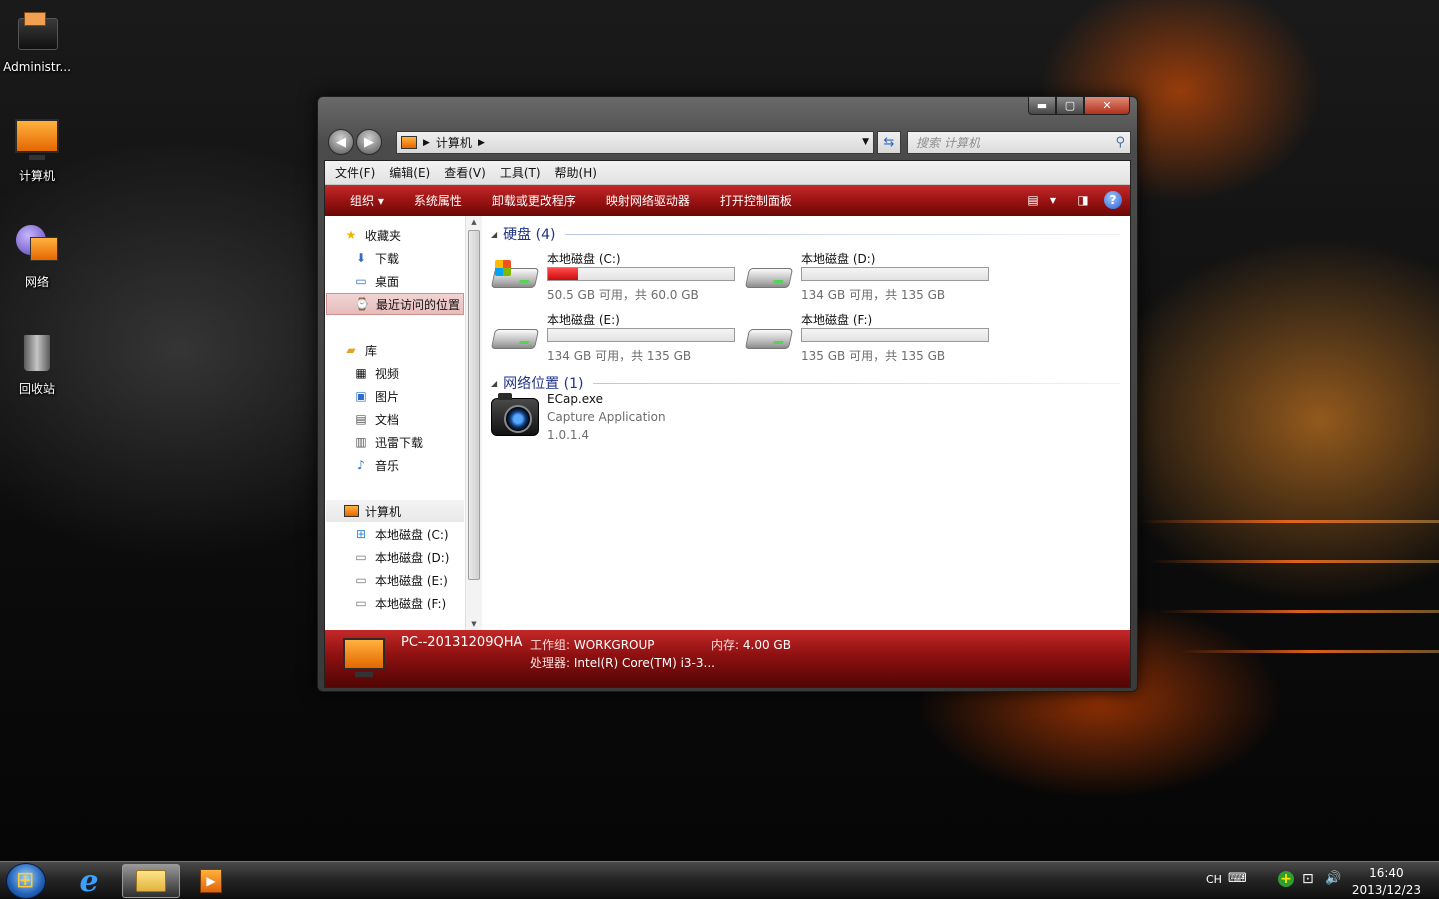 This screenshot has width=1439, height=899. What do you see at coordinates (474, 222) in the screenshot?
I see `scroll-up-icon: ▲` at bounding box center [474, 222].